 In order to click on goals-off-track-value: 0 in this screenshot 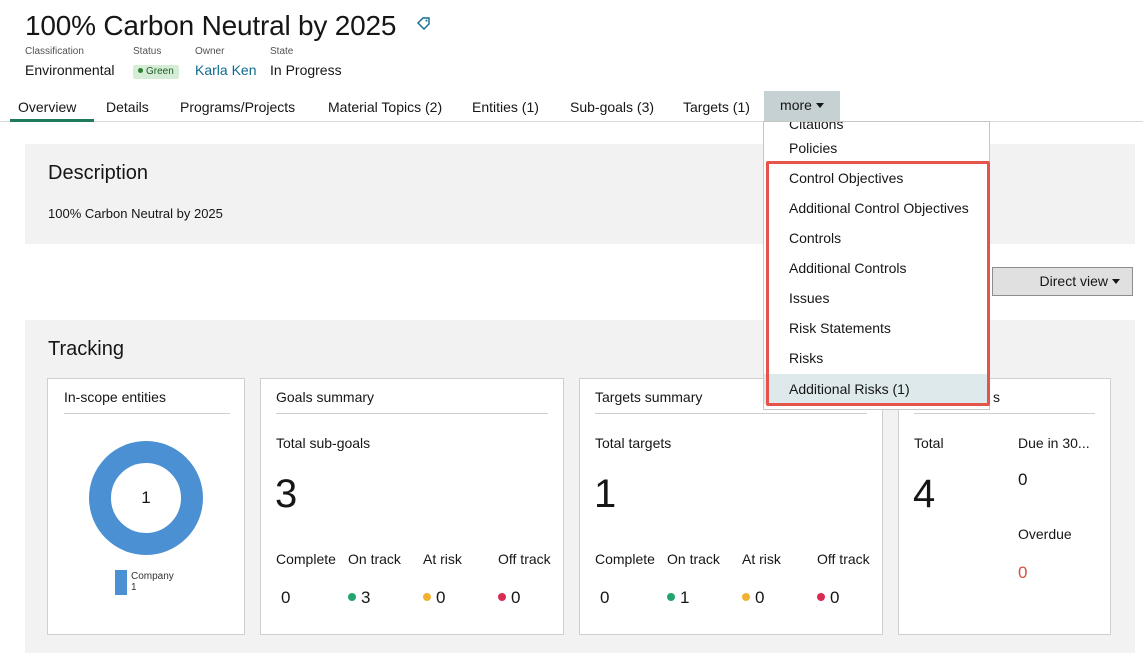, I will do `click(516, 597)`.